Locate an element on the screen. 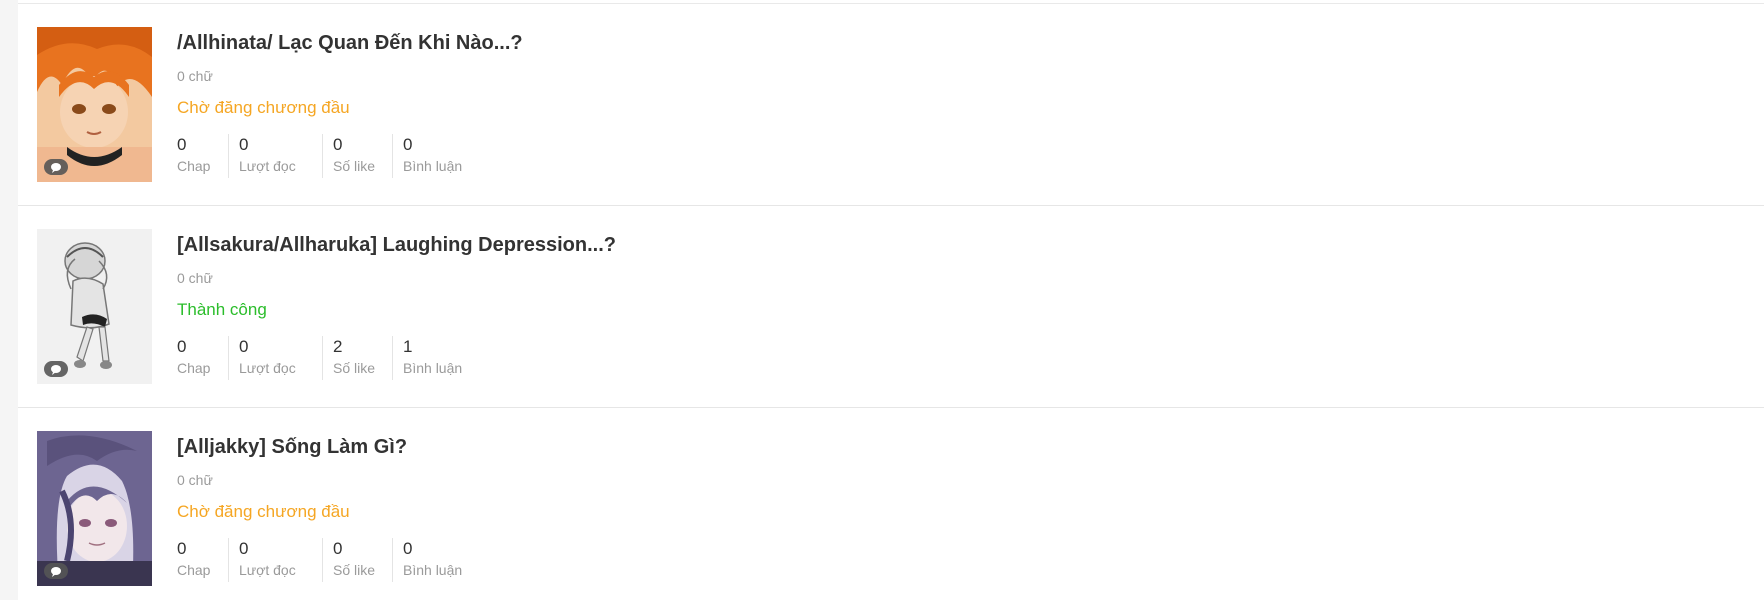 This screenshot has height=610, width=1764. stat-value: 2 is located at coordinates (338, 346).